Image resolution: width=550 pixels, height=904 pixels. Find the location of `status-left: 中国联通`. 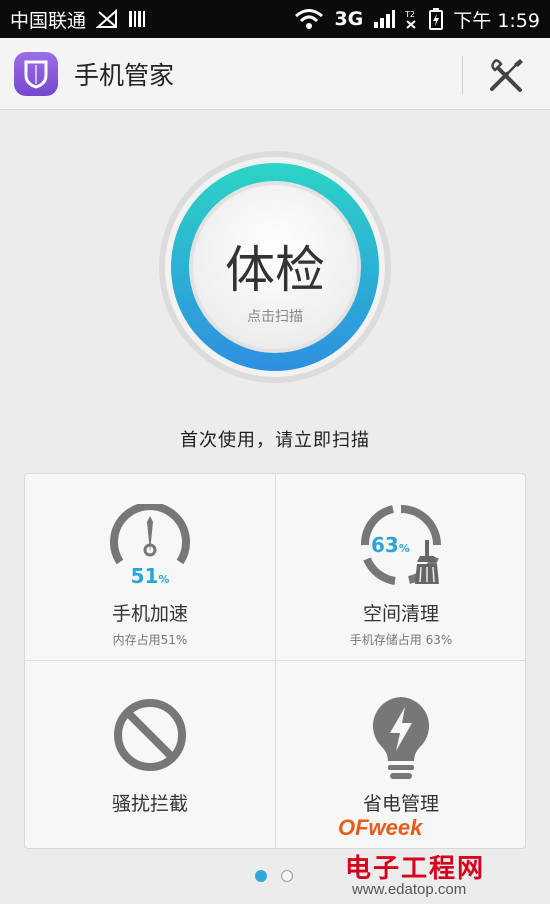

status-left: 中国联通 is located at coordinates (78, 19).